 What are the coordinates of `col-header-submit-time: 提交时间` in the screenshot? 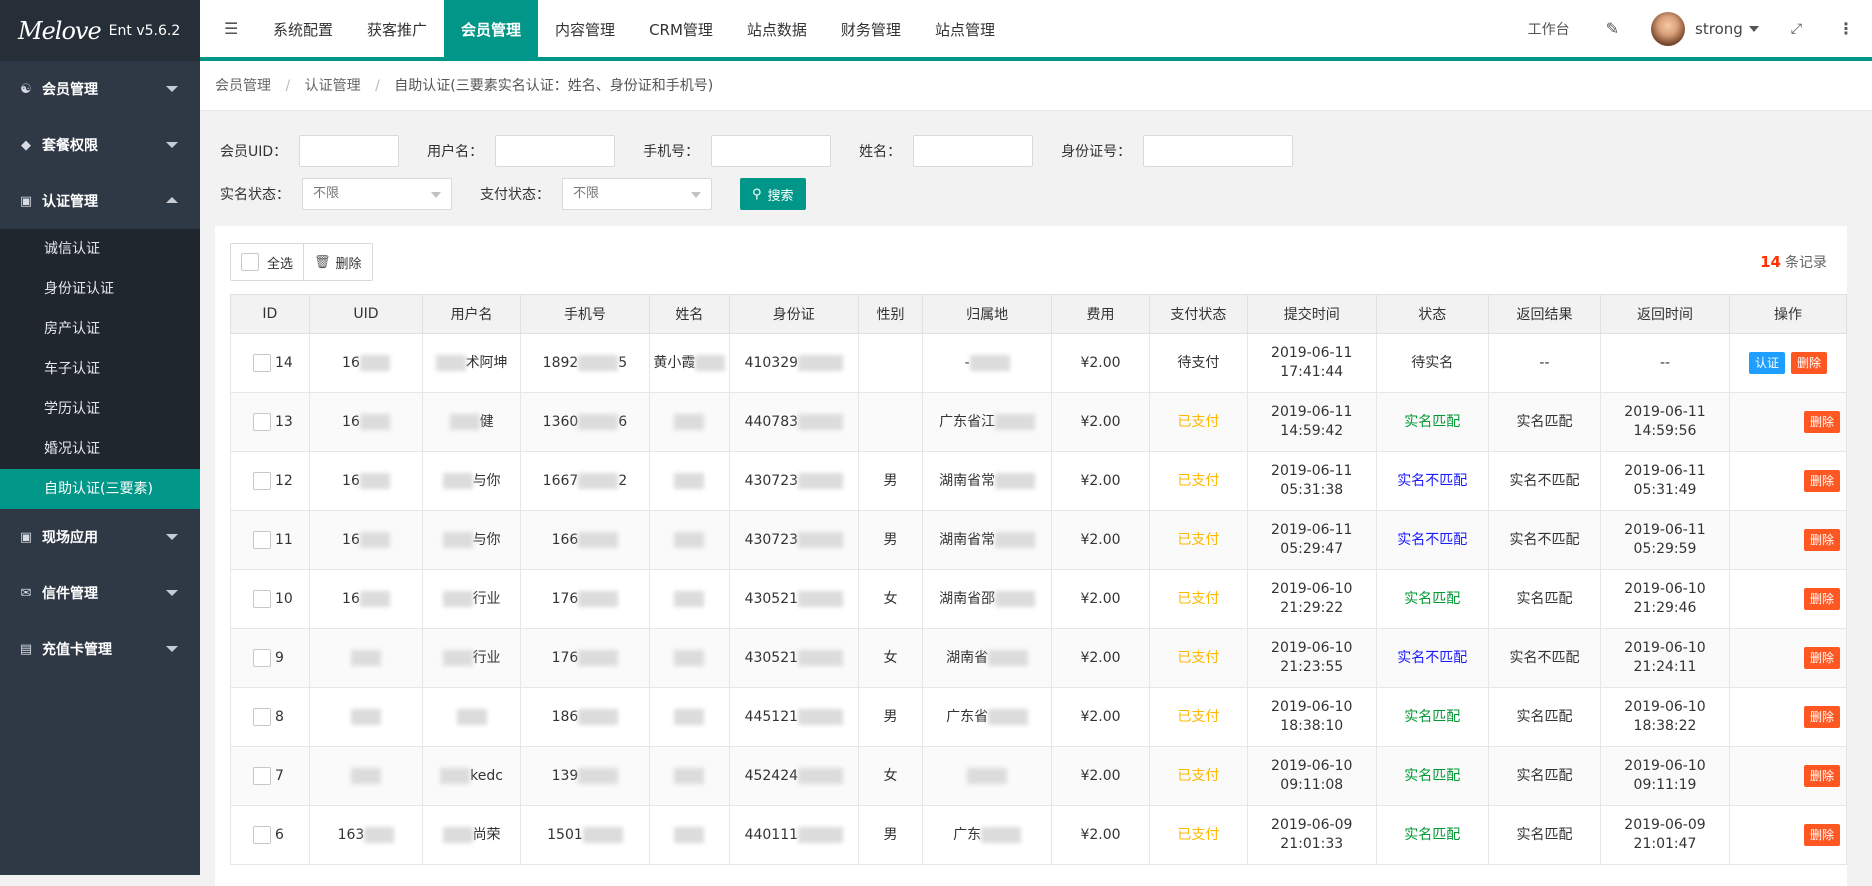 It's located at (1311, 314).